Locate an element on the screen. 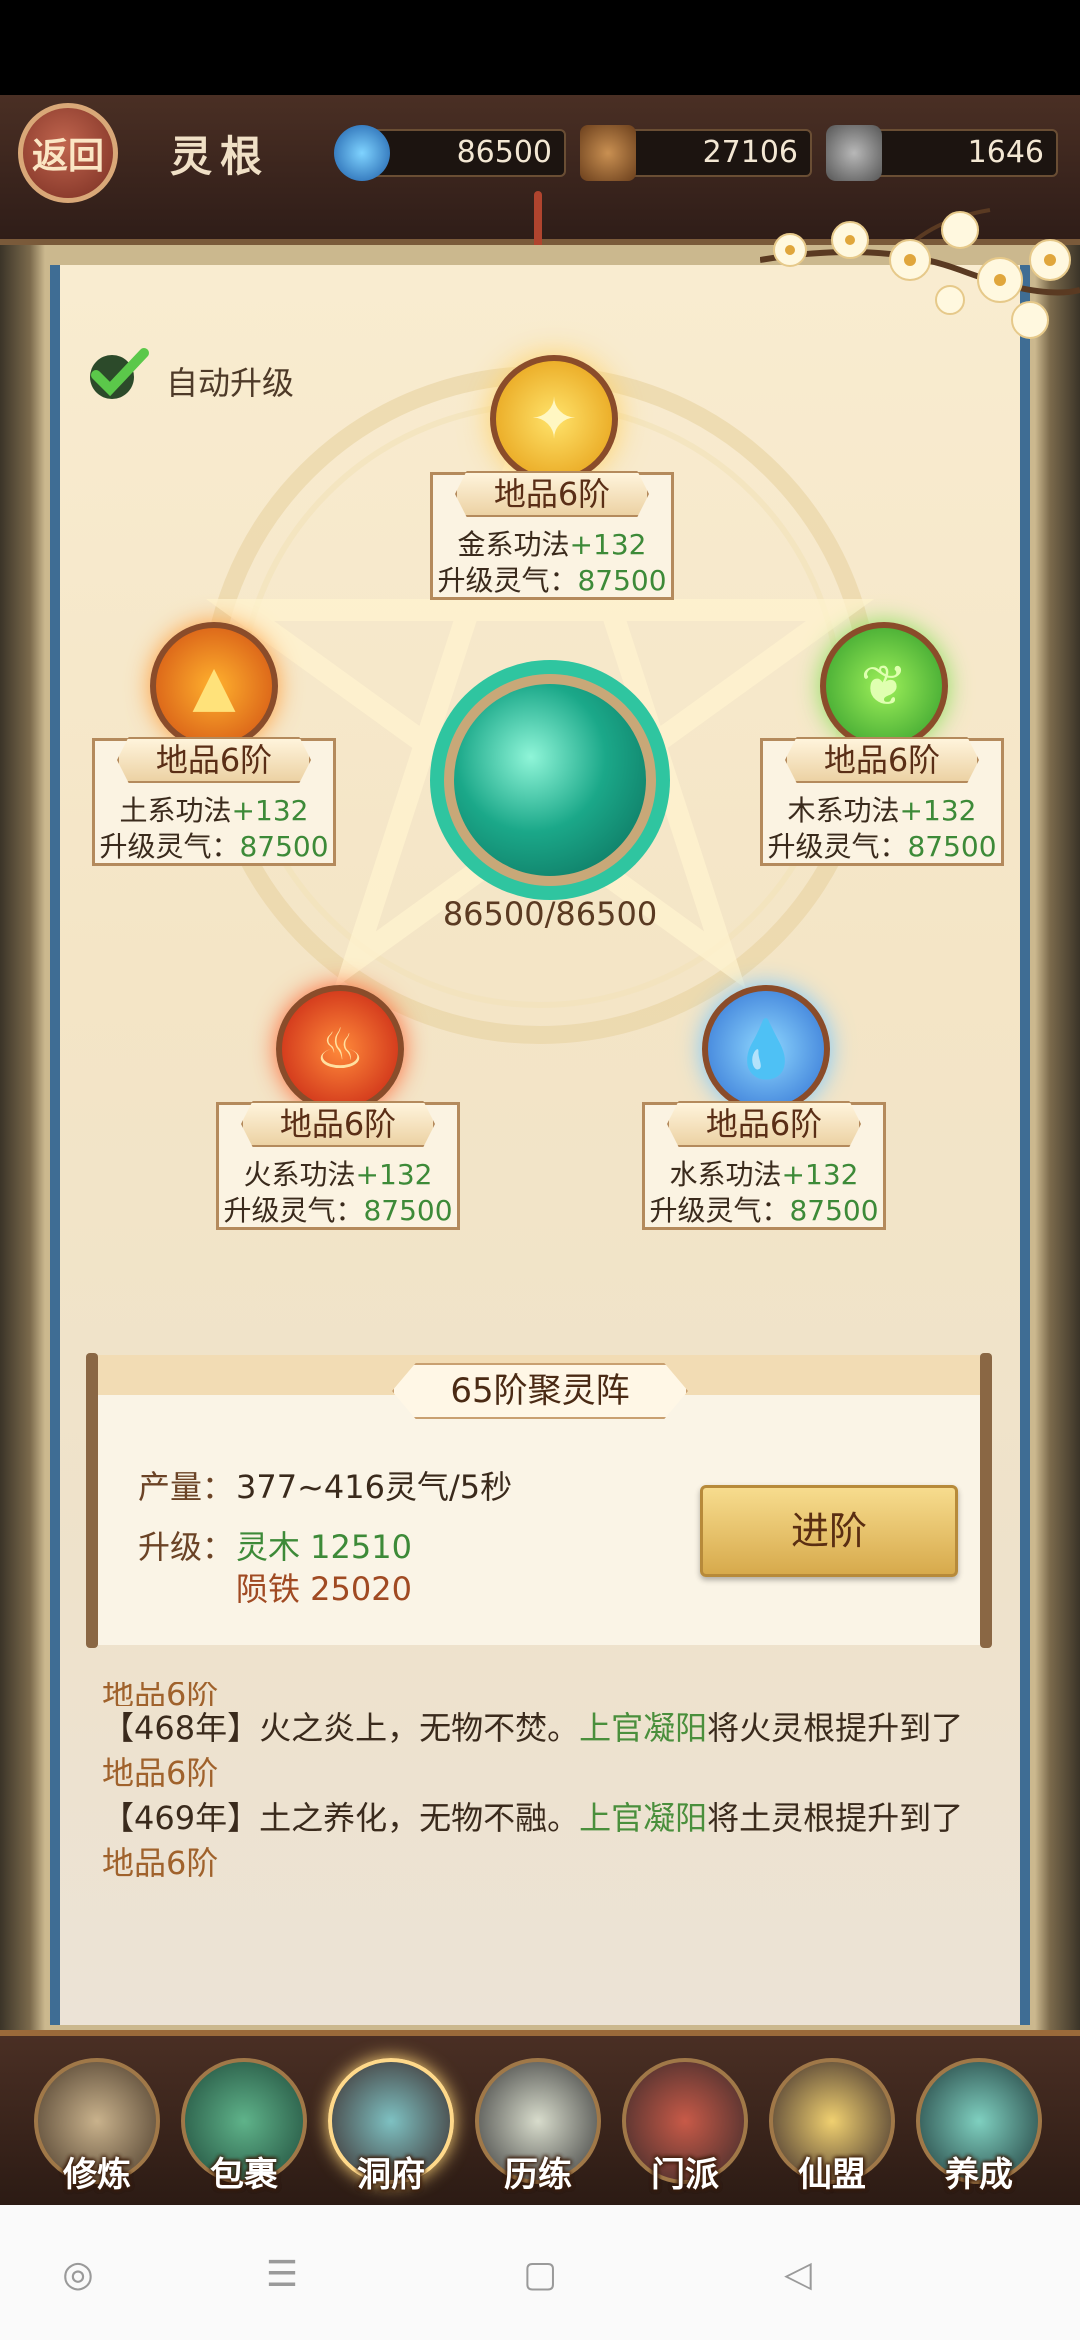 The width and height of the screenshot is (1080, 2340). log-entry: 【469年】土之养化，无物不融。上官凝阳将土灵根提升到了 地品6阶 is located at coordinates (533, 1840).